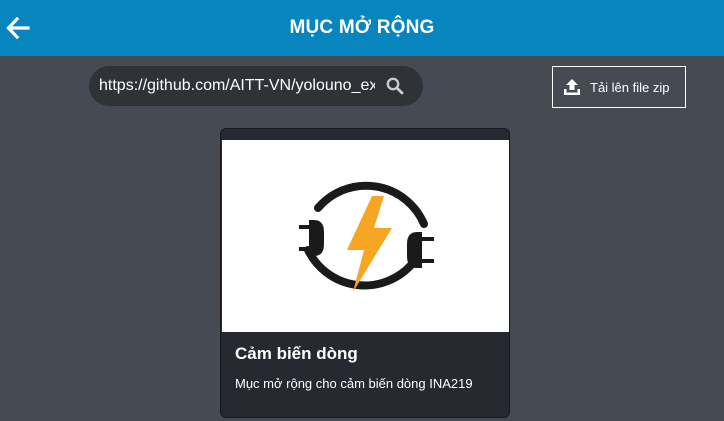 The image size is (724, 421). I want to click on search-button, so click(395, 86).